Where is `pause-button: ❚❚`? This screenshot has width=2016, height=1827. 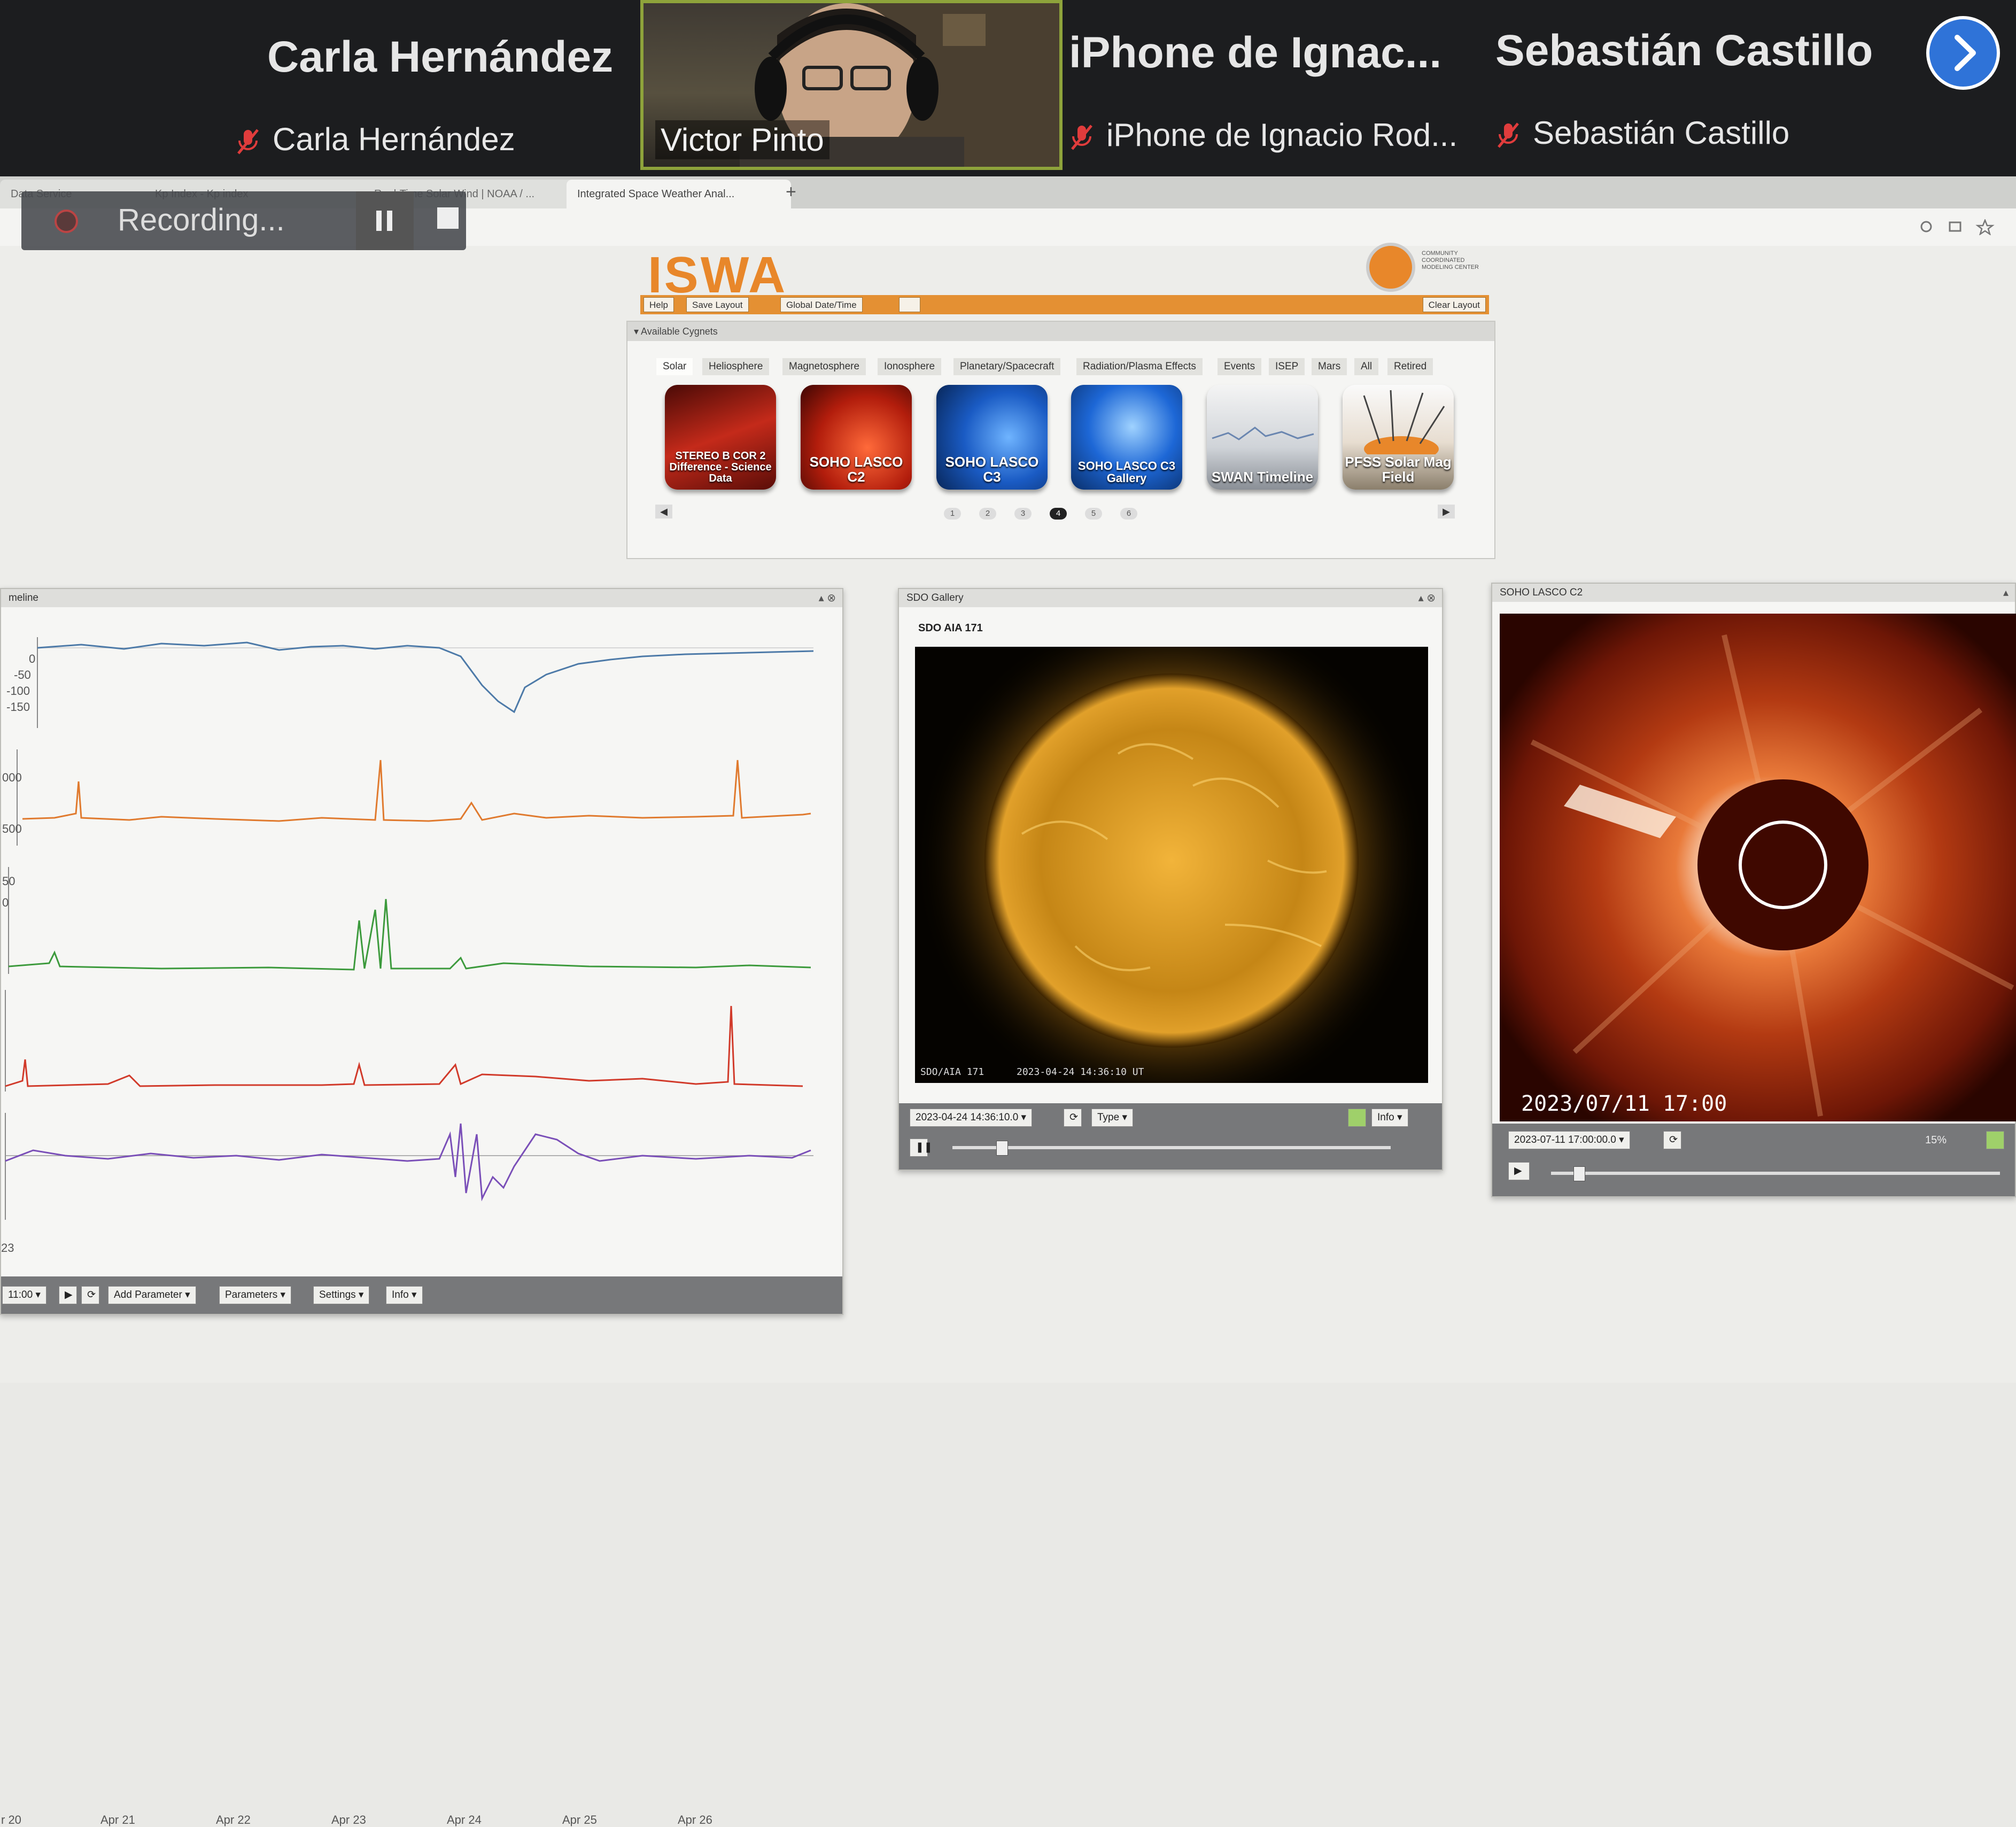 pause-button: ❚❚ is located at coordinates (921, 1148).